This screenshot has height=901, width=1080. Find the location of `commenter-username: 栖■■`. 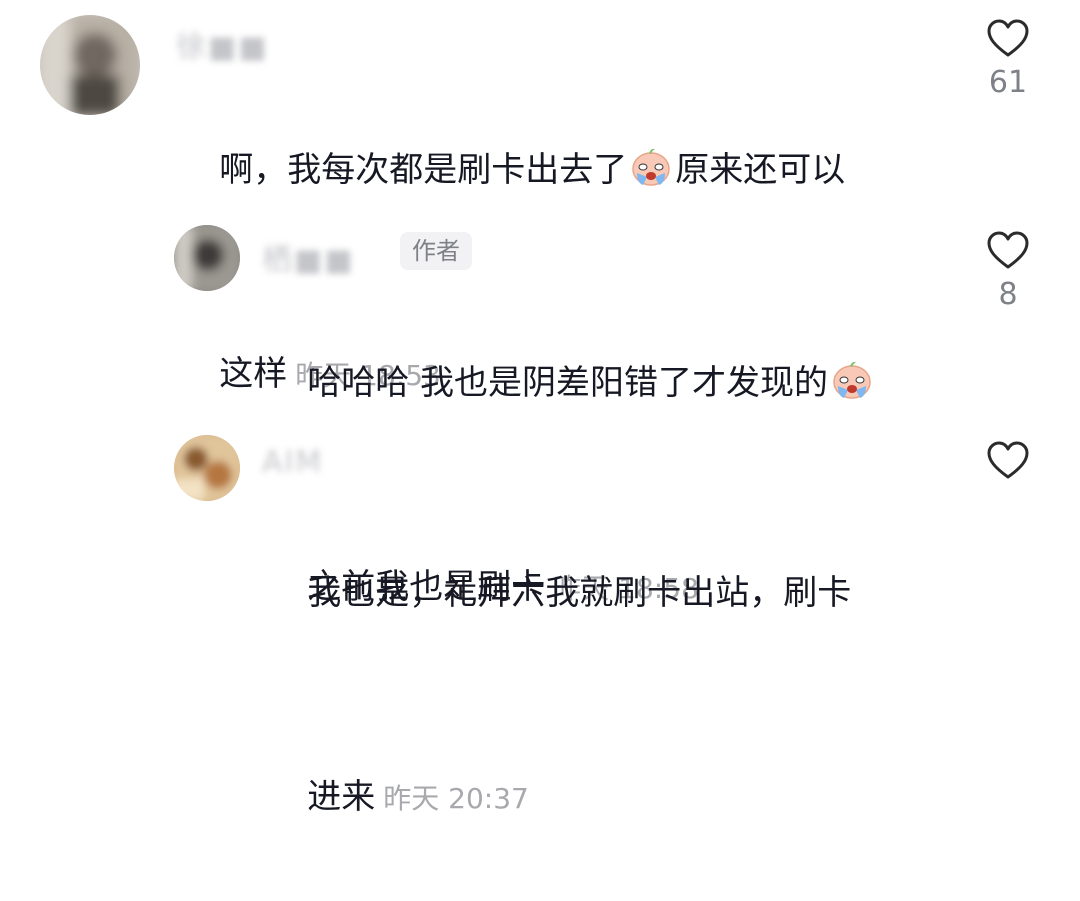

commenter-username: 栖■■ is located at coordinates (308, 257).